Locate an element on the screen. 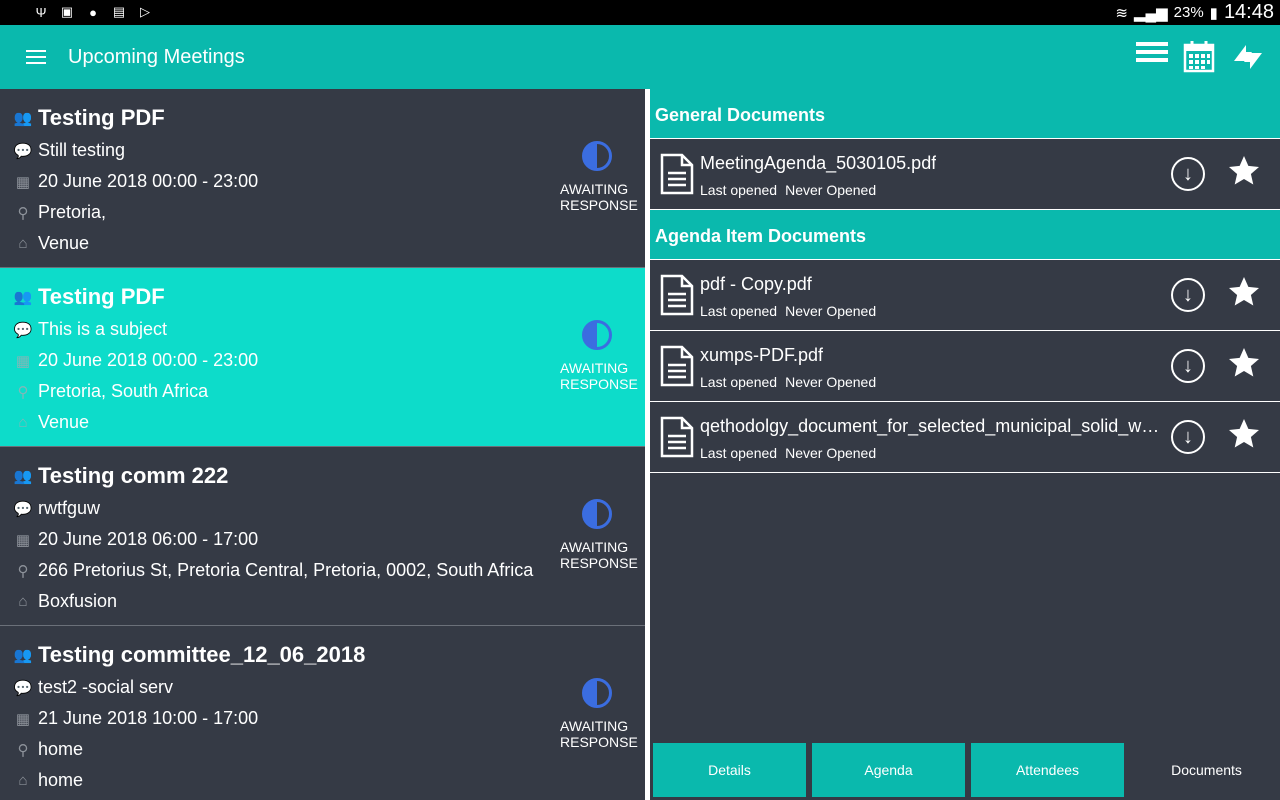  meeting-subject: rwtfguw is located at coordinates (69, 508).